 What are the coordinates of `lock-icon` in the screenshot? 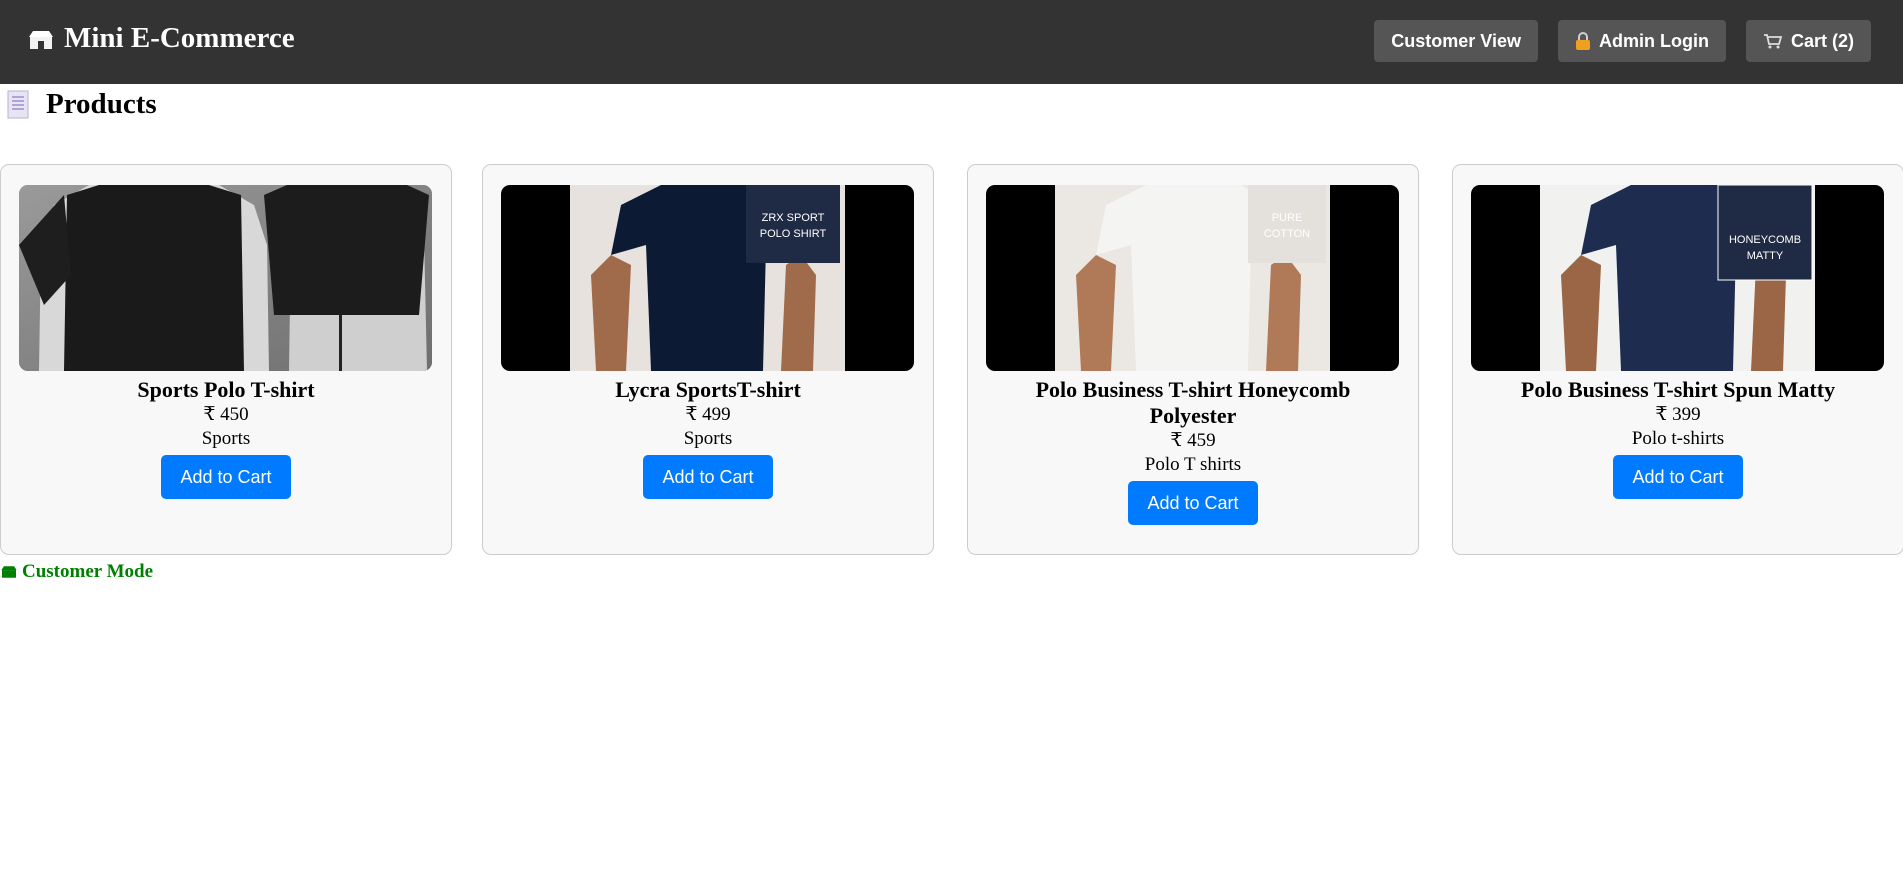 It's located at (1583, 41).